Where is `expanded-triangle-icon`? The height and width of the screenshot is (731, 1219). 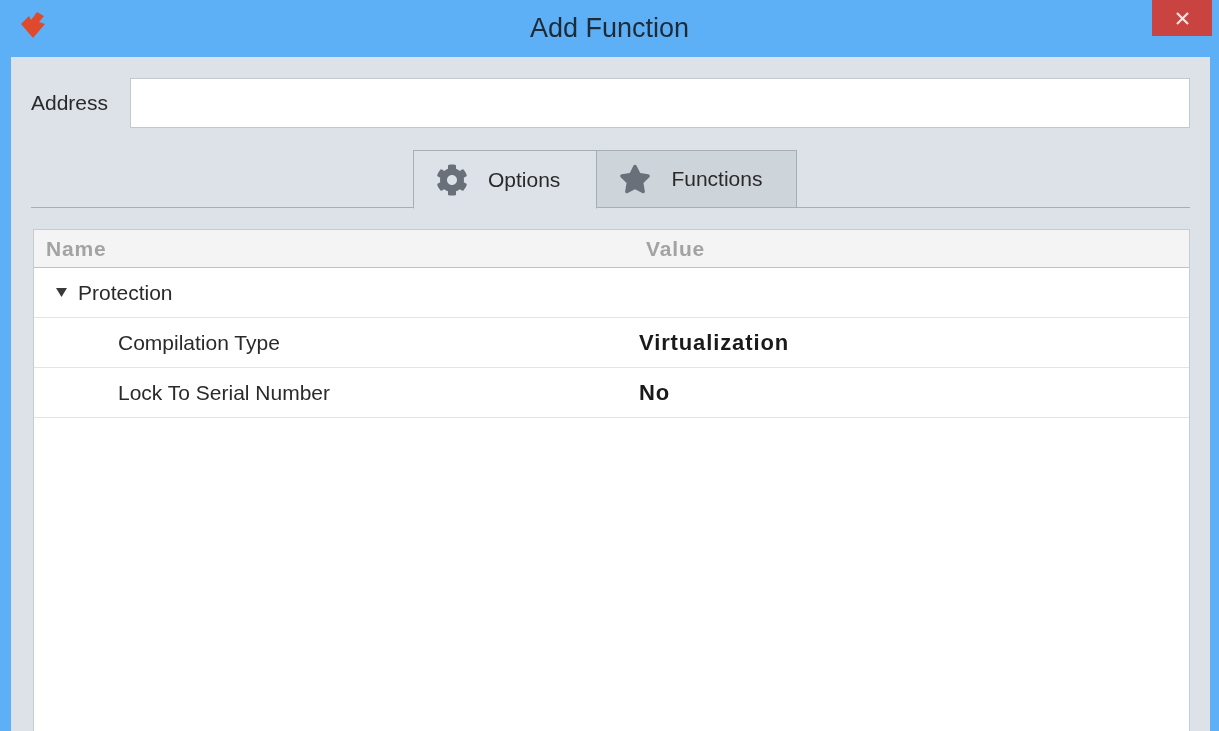 expanded-triangle-icon is located at coordinates (61, 292).